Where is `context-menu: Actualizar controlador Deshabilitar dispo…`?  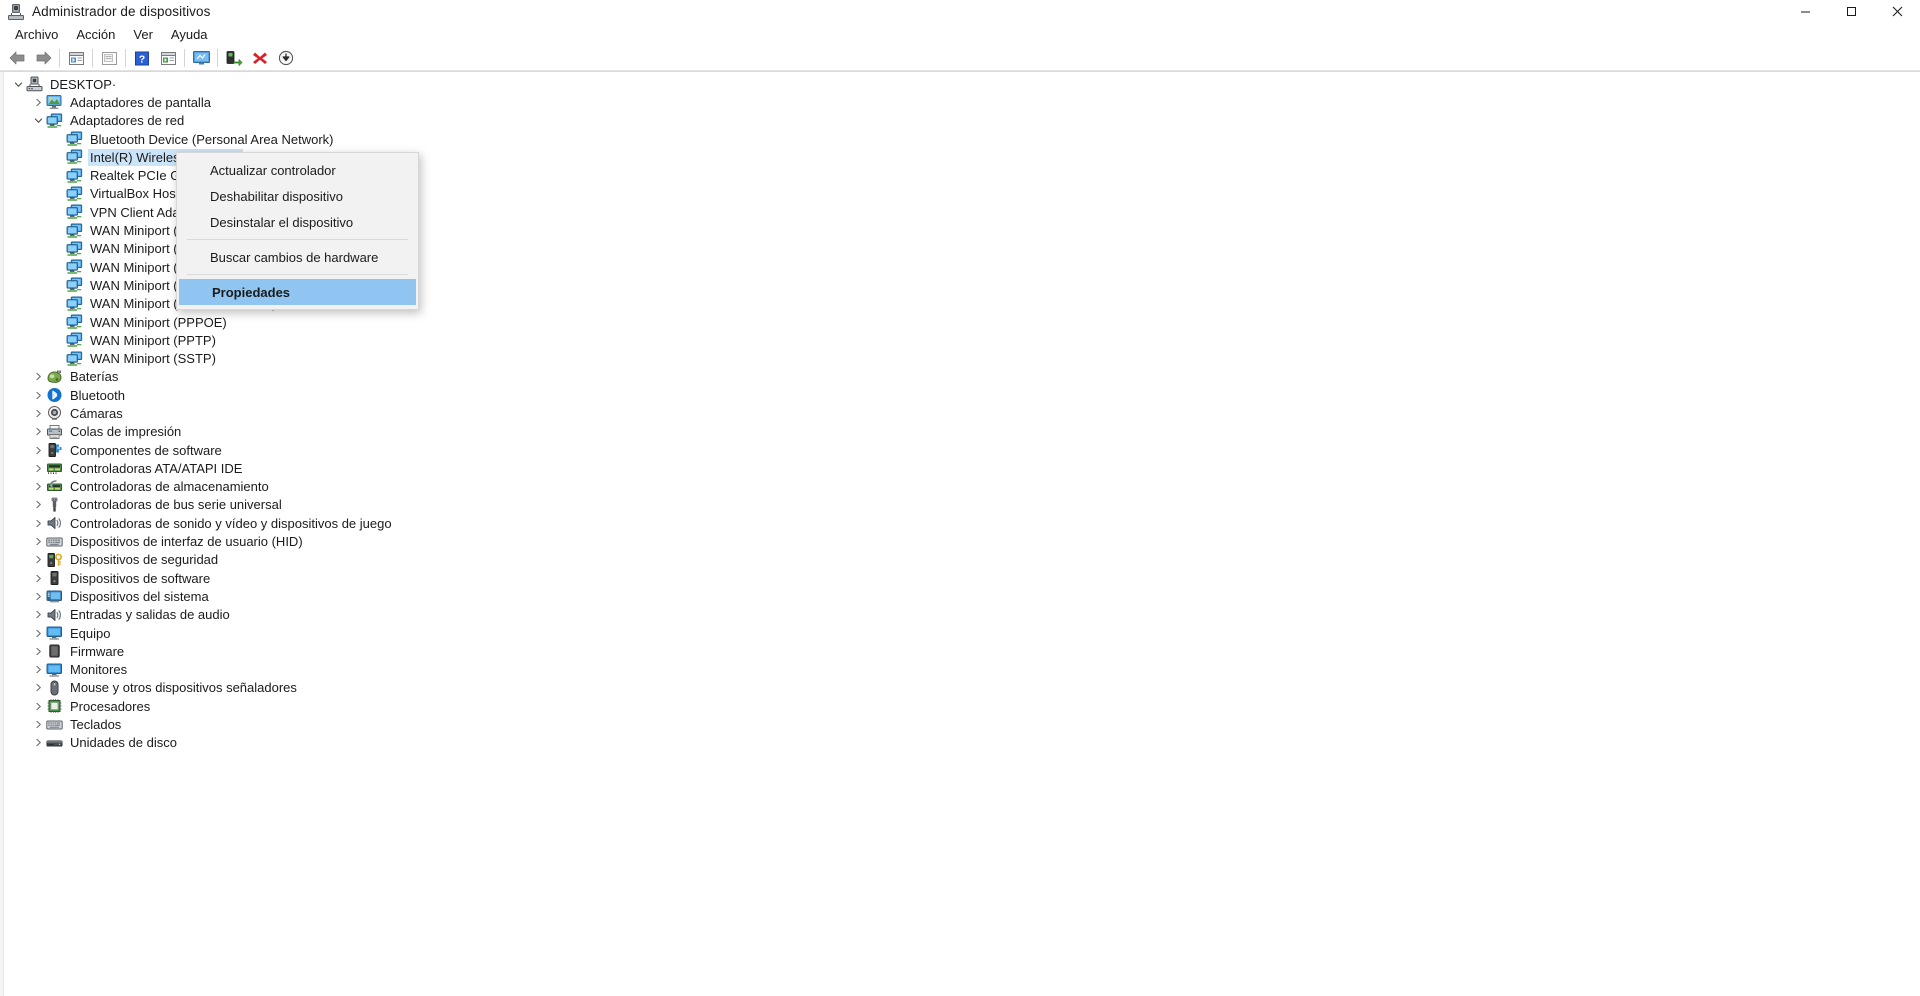
context-menu: Actualizar controlador Deshabilitar dispo… is located at coordinates (297, 231).